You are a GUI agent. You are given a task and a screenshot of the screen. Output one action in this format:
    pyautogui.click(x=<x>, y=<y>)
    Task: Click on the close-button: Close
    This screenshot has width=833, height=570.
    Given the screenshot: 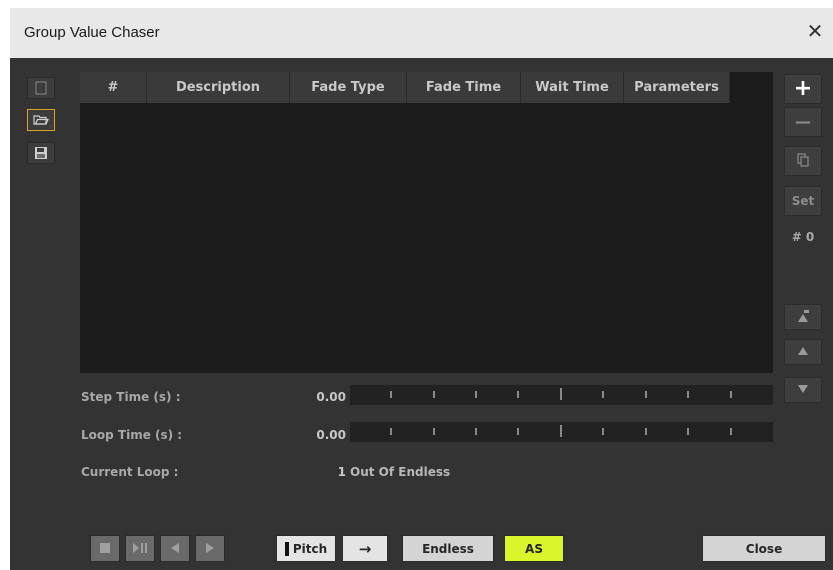 What is the action you would take?
    pyautogui.click(x=764, y=548)
    